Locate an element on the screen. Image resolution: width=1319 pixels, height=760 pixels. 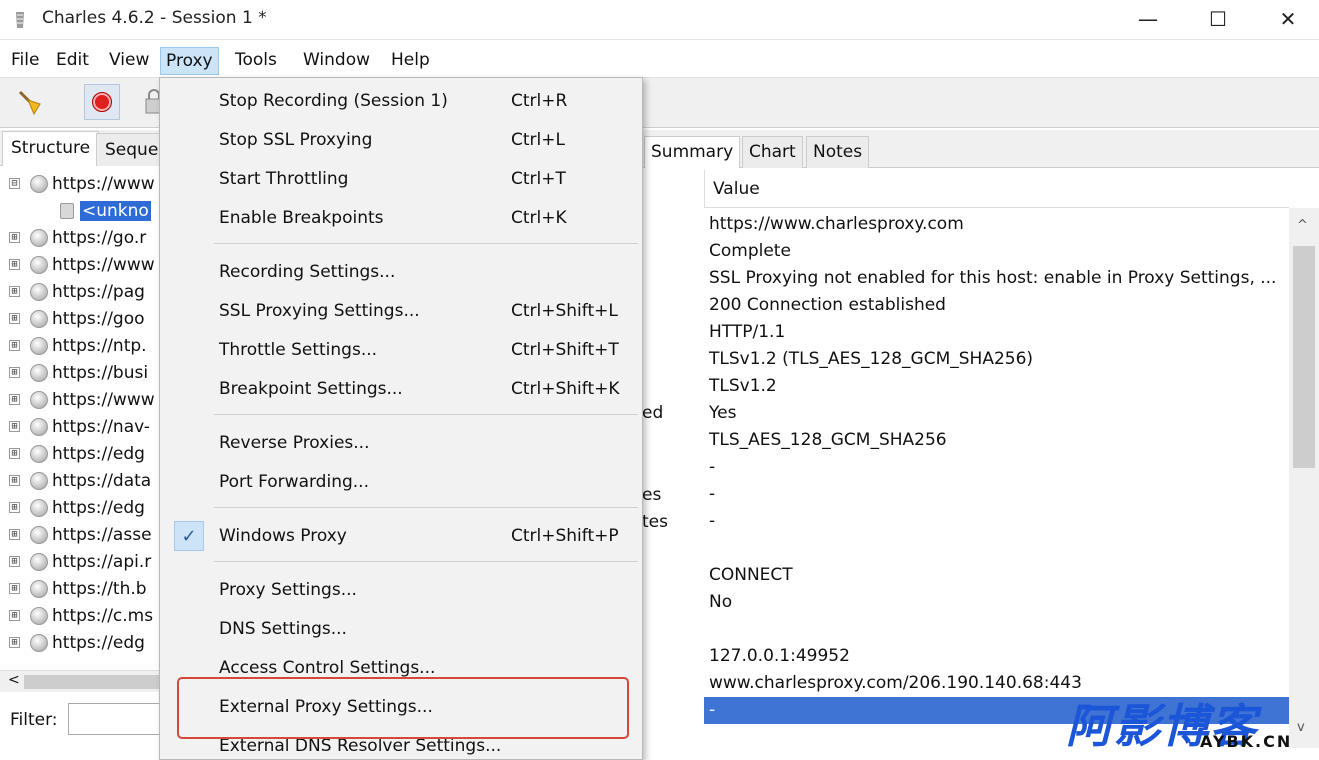
value-column-header: Value is located at coordinates (996, 189).